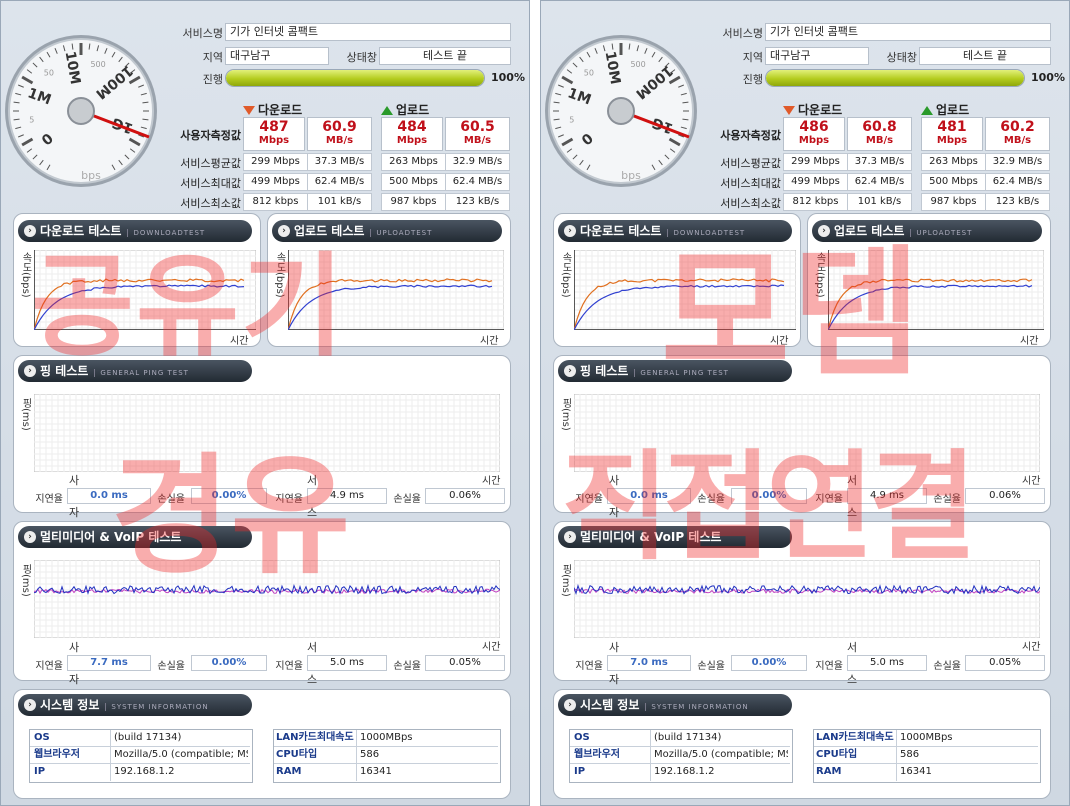 Image resolution: width=1070 pixels, height=806 pixels. Describe the element at coordinates (812, 109) in the screenshot. I see `download-header: 다운로드` at that location.